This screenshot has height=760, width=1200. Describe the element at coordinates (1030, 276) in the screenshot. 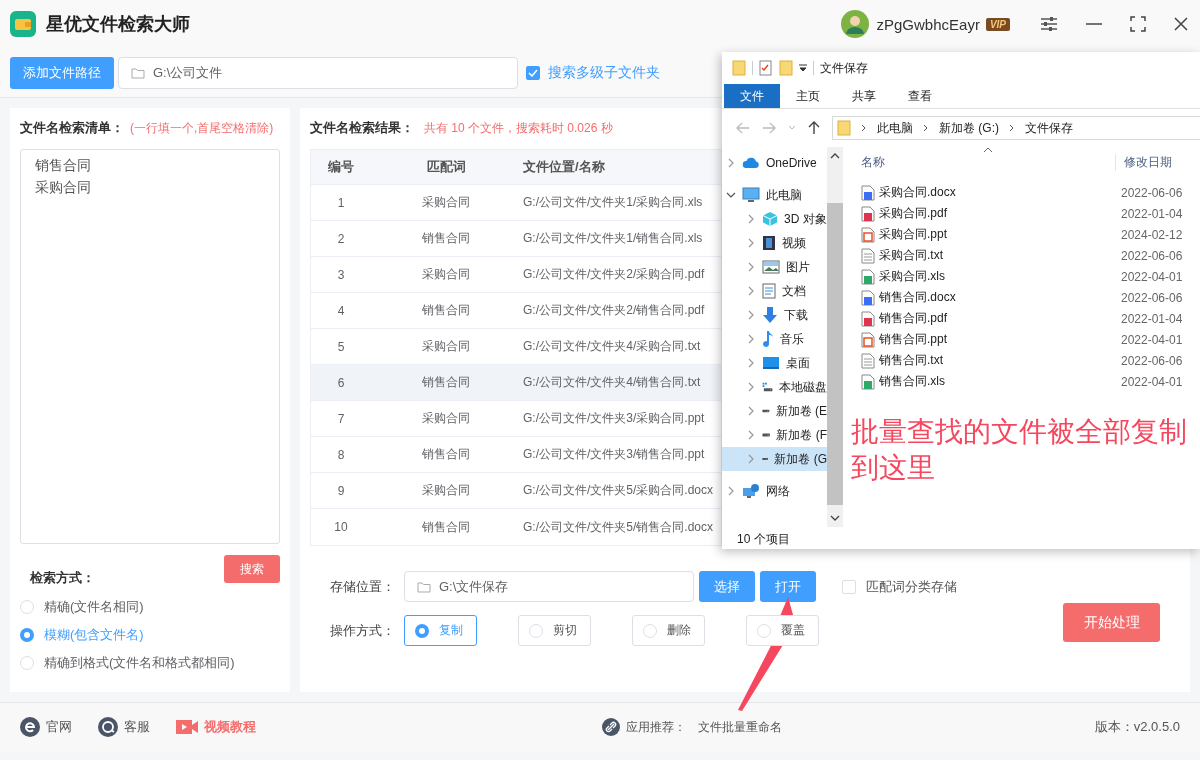

I see `file-row: 采购合同.xls 2022-04-01` at that location.